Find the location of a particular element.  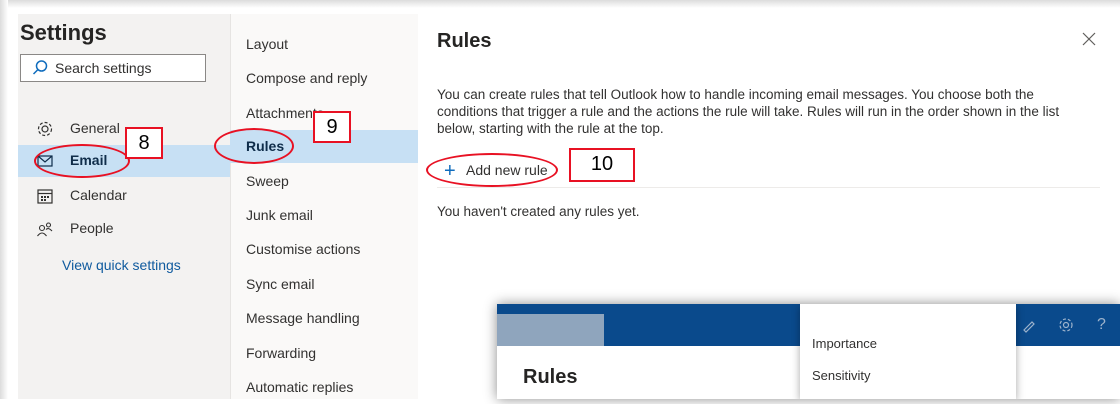

menu-item-label: Forwarding is located at coordinates (281, 353).